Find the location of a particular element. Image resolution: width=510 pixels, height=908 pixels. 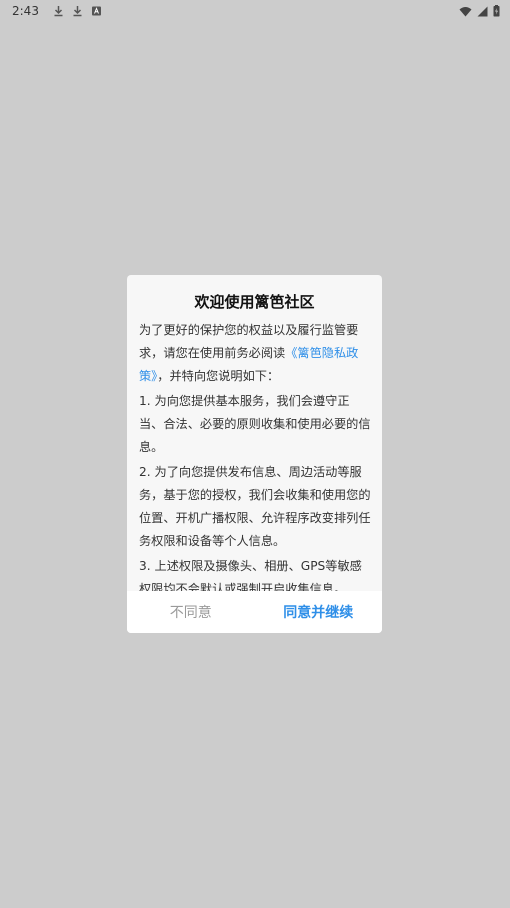

dialog-title: 欢迎使用篱笆社区 is located at coordinates (254, 302).